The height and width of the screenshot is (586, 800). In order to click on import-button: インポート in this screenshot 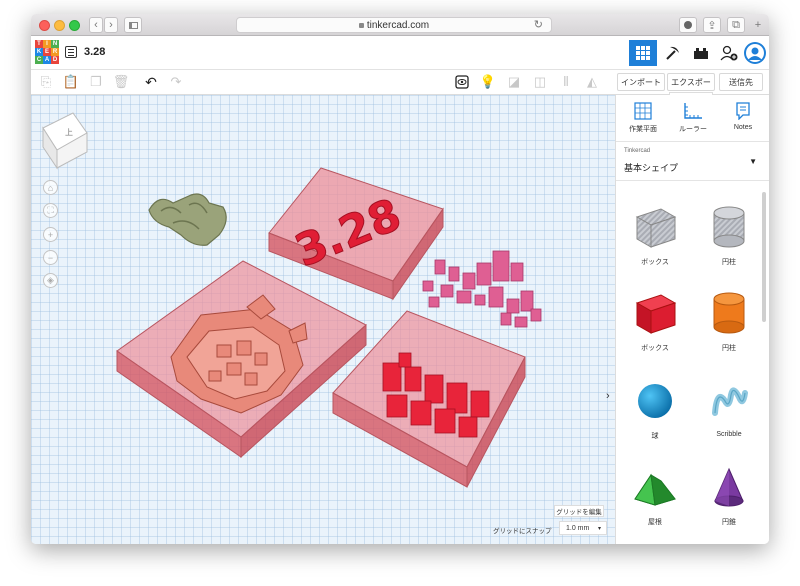, I will do `click(641, 82)`.